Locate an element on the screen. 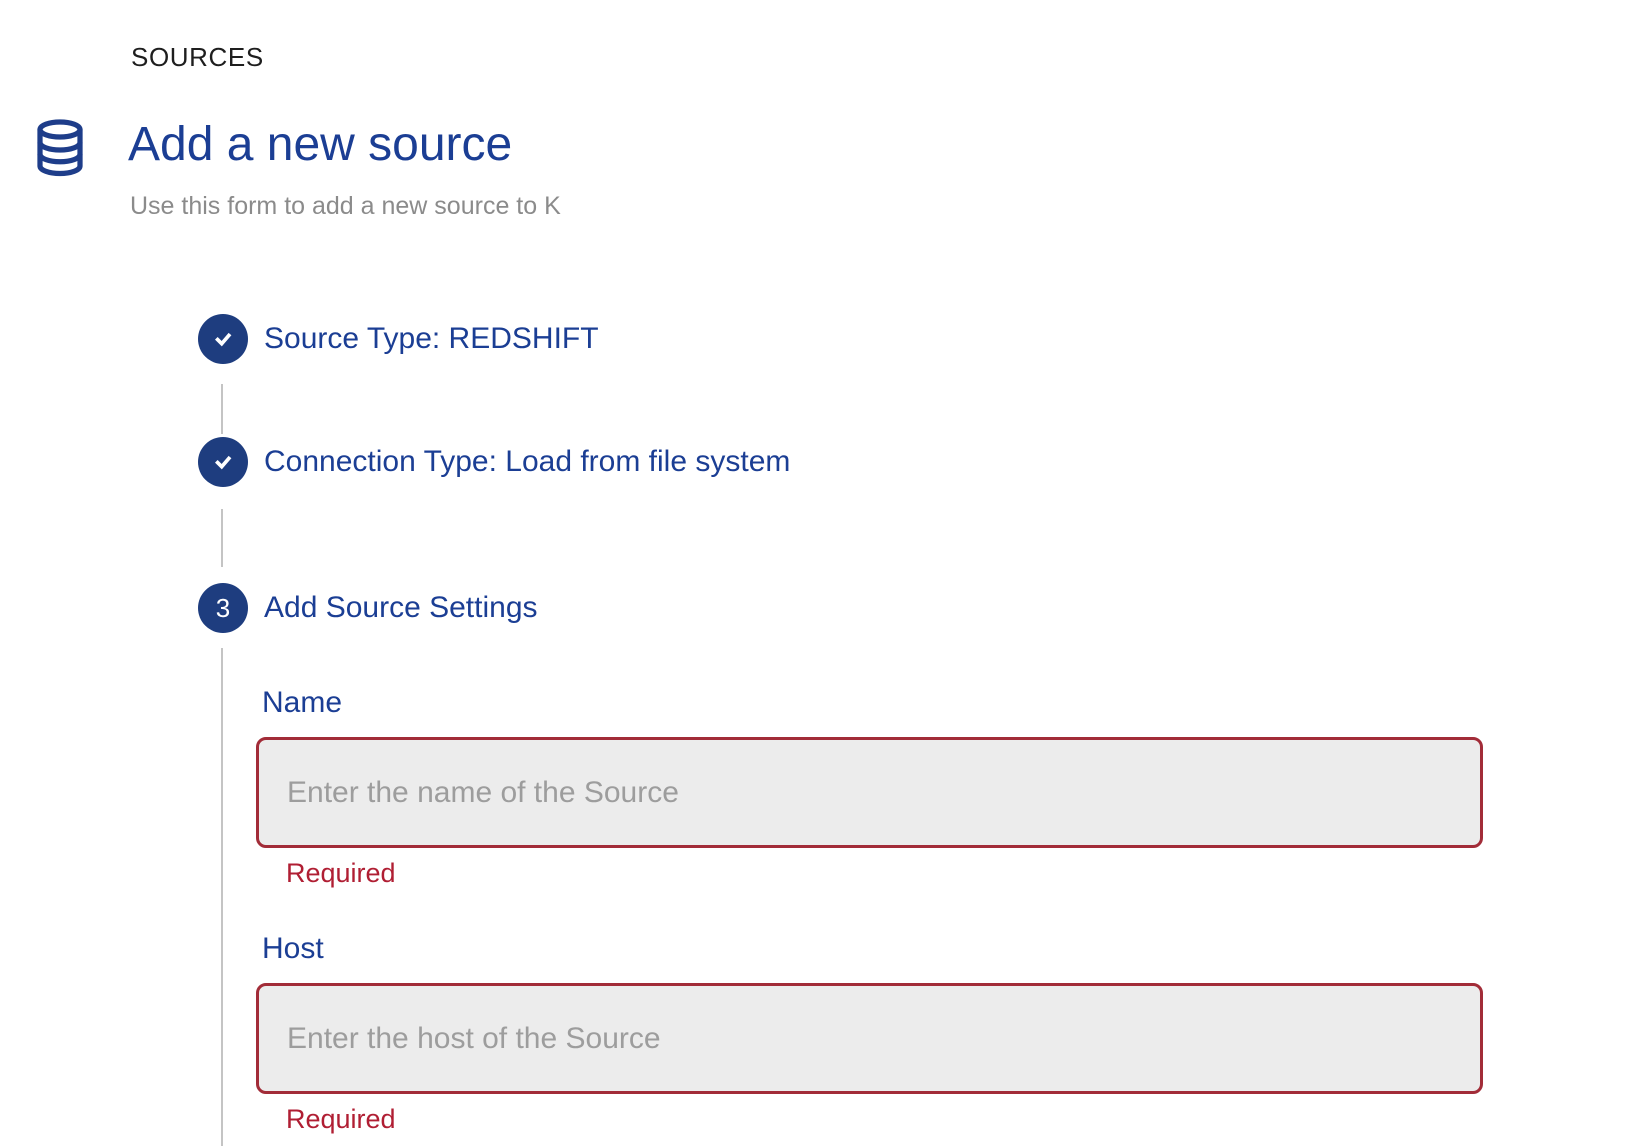  host-field-group: Host Required is located at coordinates (869, 1033).